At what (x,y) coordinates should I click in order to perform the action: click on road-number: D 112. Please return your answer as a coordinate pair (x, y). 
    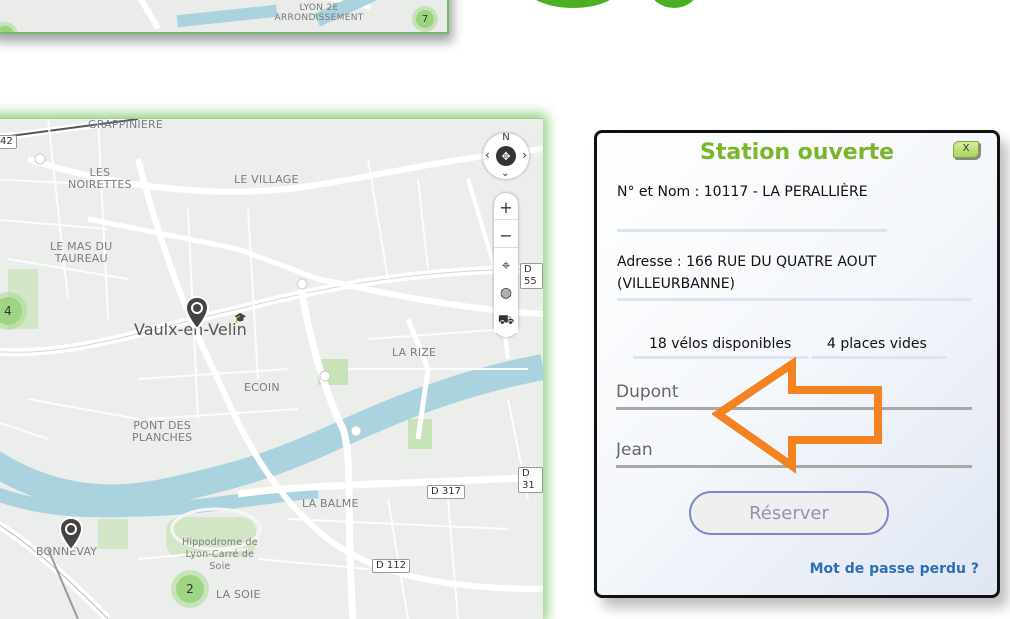
    Looking at the image, I should click on (391, 566).